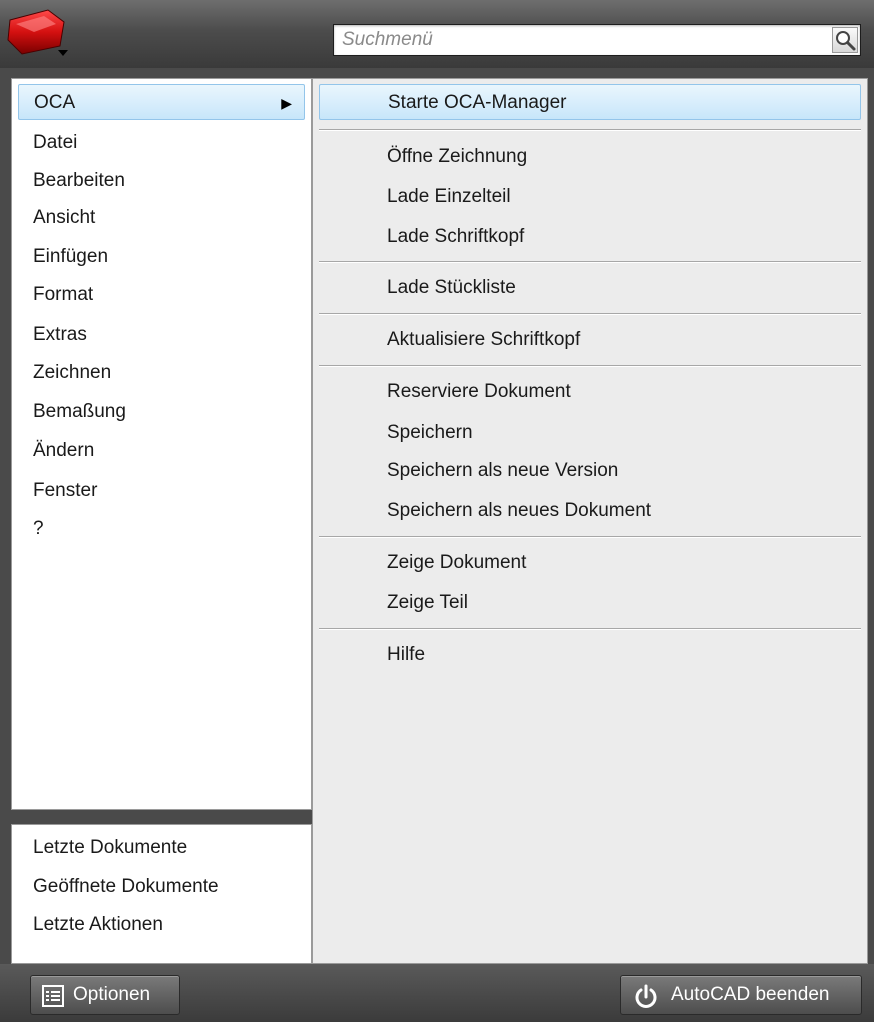 The width and height of the screenshot is (874, 1024). I want to click on menu-item-aendern: Ändern, so click(161, 451).